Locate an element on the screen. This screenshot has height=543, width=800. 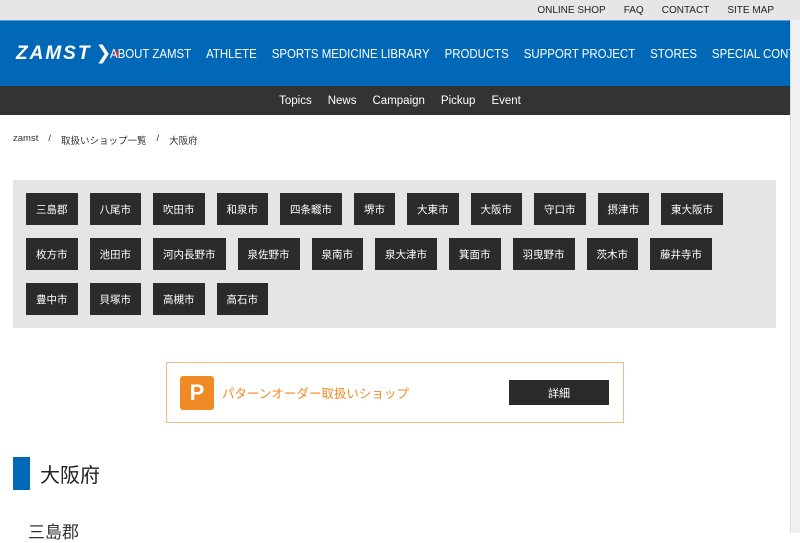
city-button: 大阪市 is located at coordinates (496, 209).